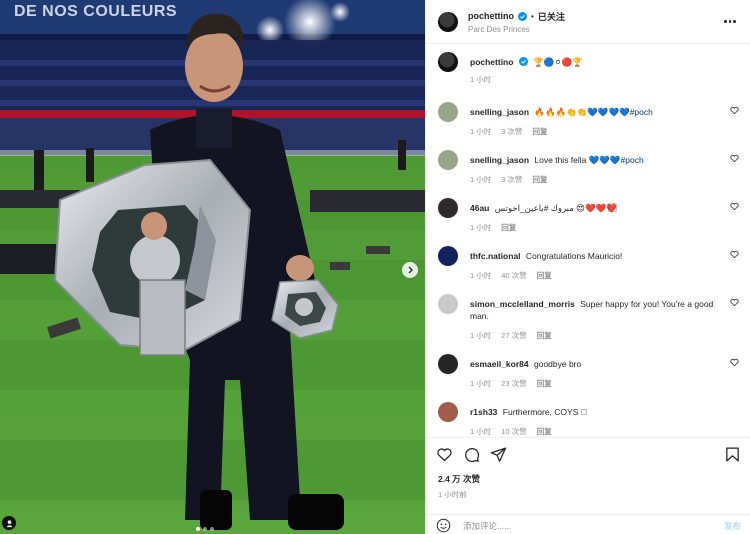  What do you see at coordinates (513, 383) in the screenshot?
I see `comment-likes: 23 次赞` at bounding box center [513, 383].